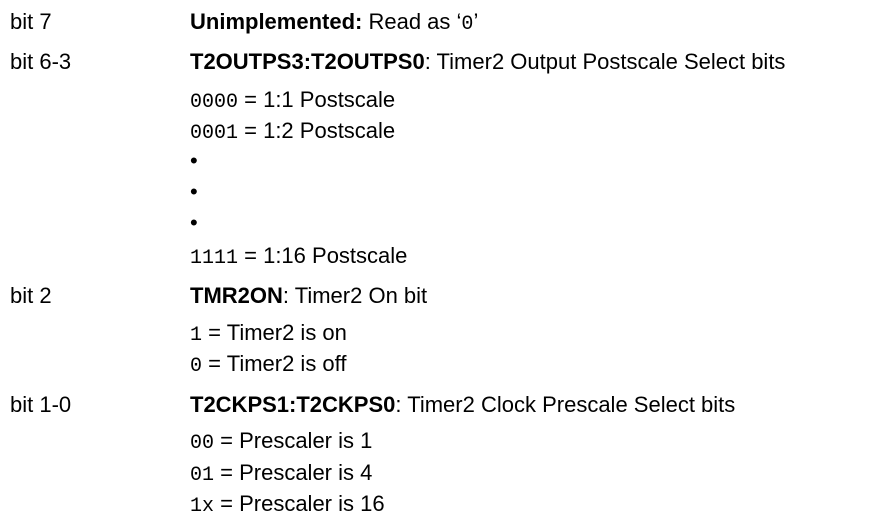 This screenshot has width=887, height=524. Describe the element at coordinates (196, 335) in the screenshot. I see `option-code: 1` at that location.